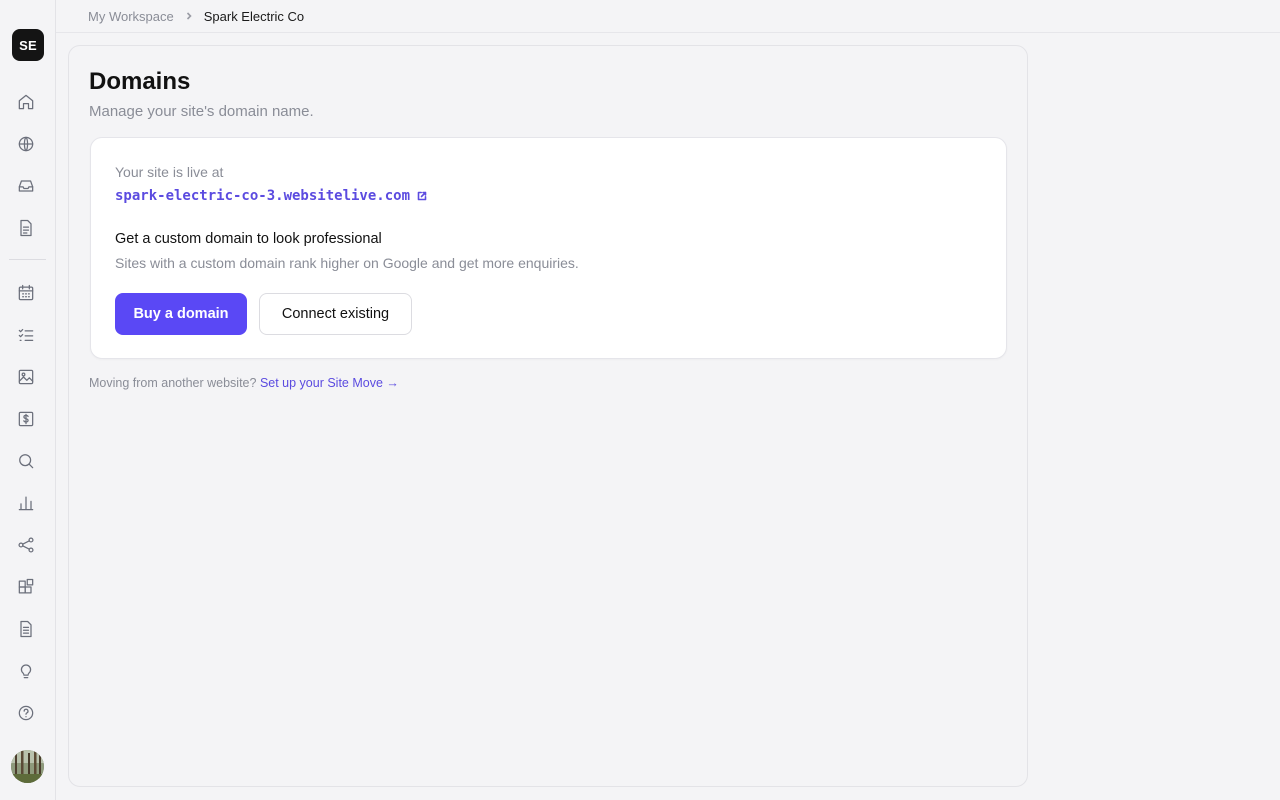  Describe the element at coordinates (26, 228) in the screenshot. I see `document-icon` at that location.